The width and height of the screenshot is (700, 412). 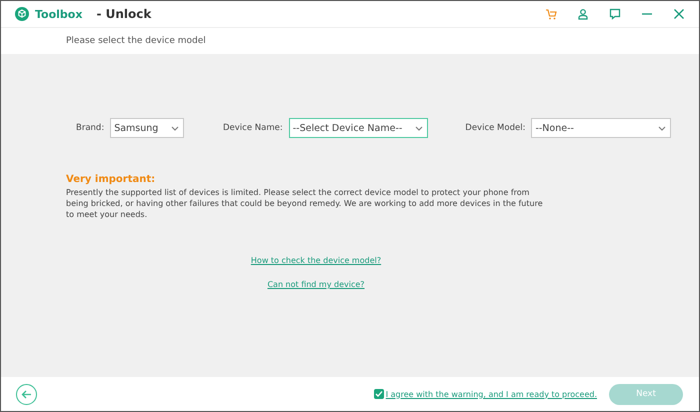 What do you see at coordinates (136, 41) in the screenshot?
I see `page-subtitle: Please select the device model` at bounding box center [136, 41].